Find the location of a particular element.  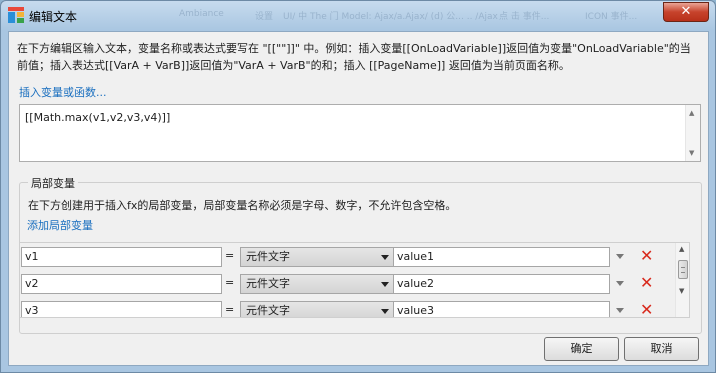

ok-button: 确定 is located at coordinates (581, 349).